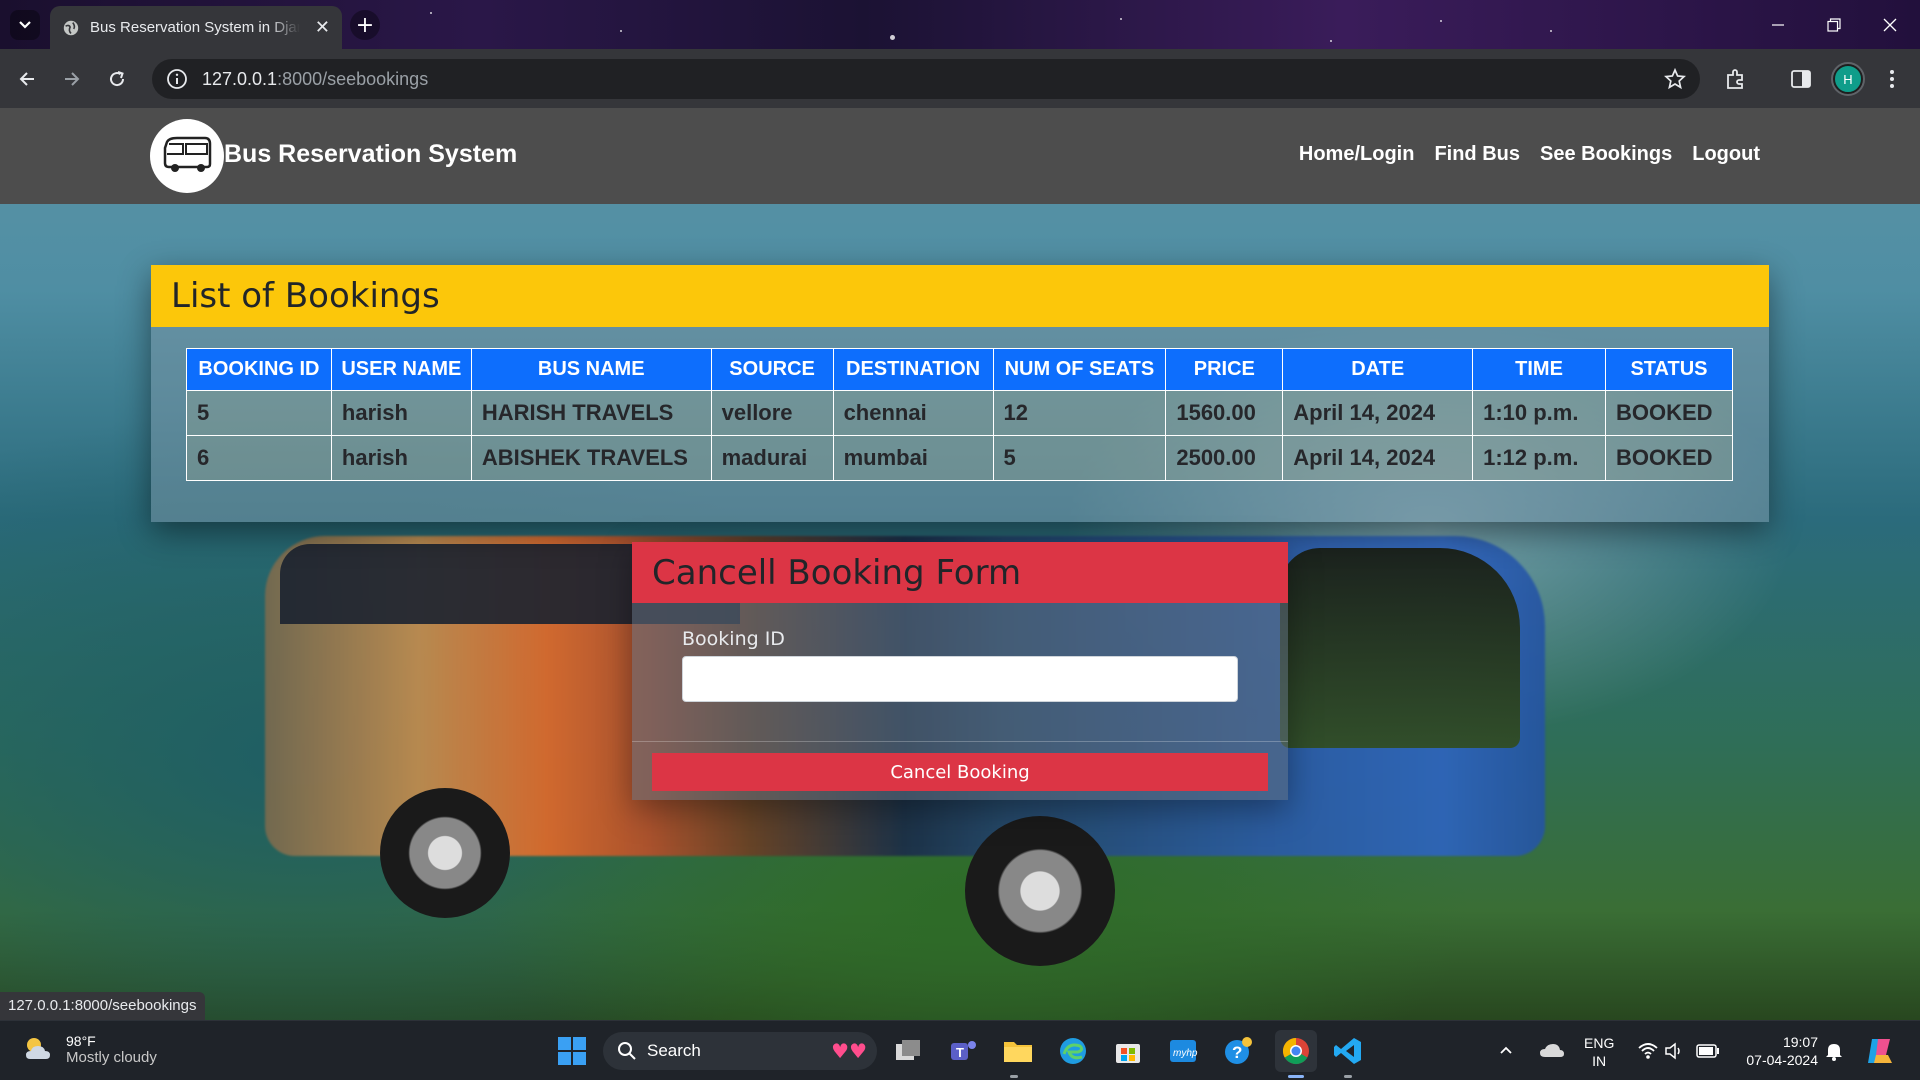  What do you see at coordinates (1890, 24) in the screenshot?
I see `close-window-button` at bounding box center [1890, 24].